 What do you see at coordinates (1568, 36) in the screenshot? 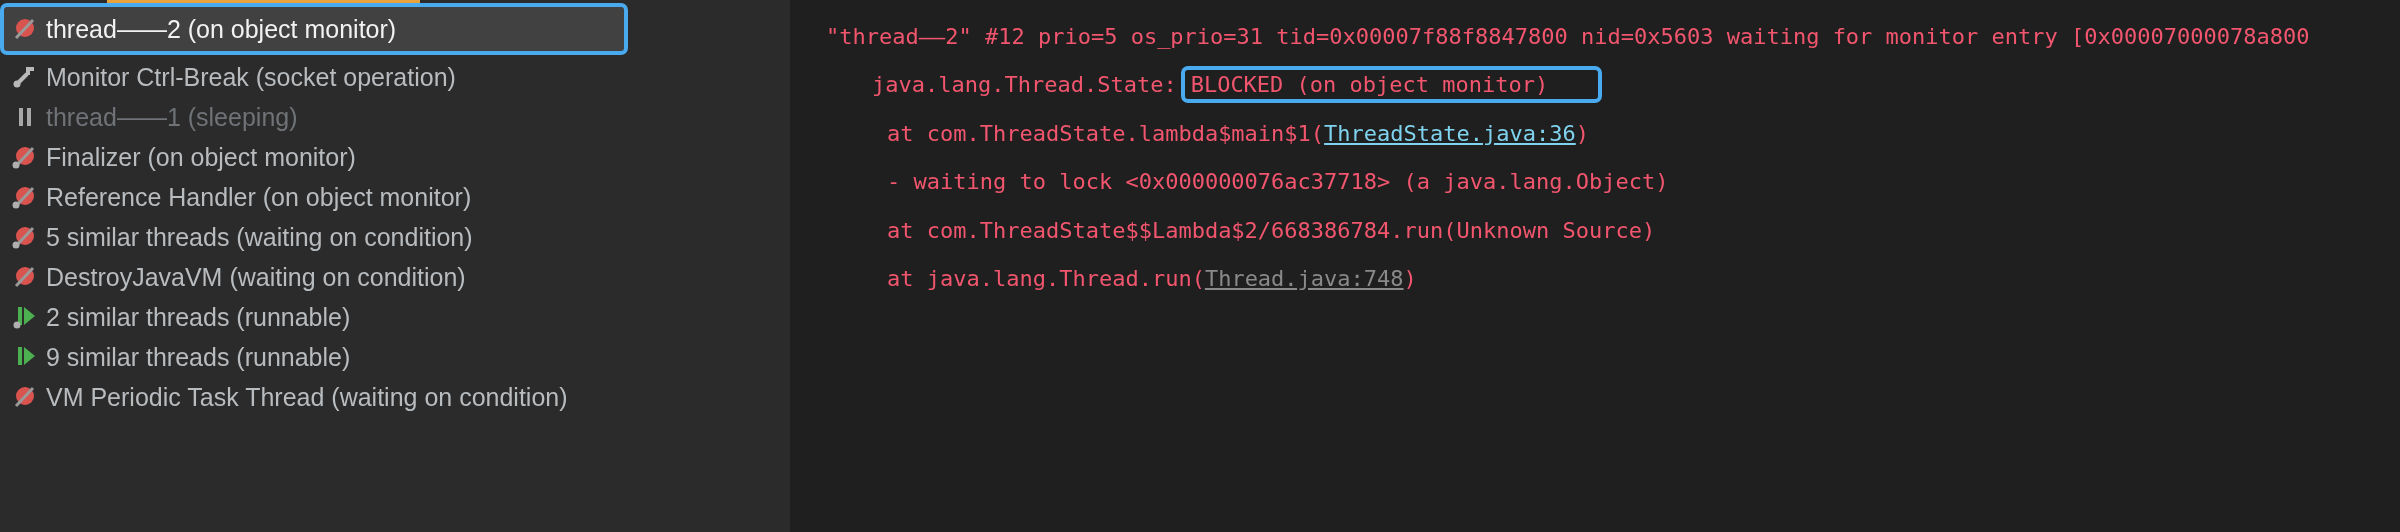
I see `code-text: "thread——2" #12 prio=5 os_prio=31 tid=0x00007f88f8847800 nid=0x5603 waiting for monitor entry [0x00007000078a800` at bounding box center [1568, 36].